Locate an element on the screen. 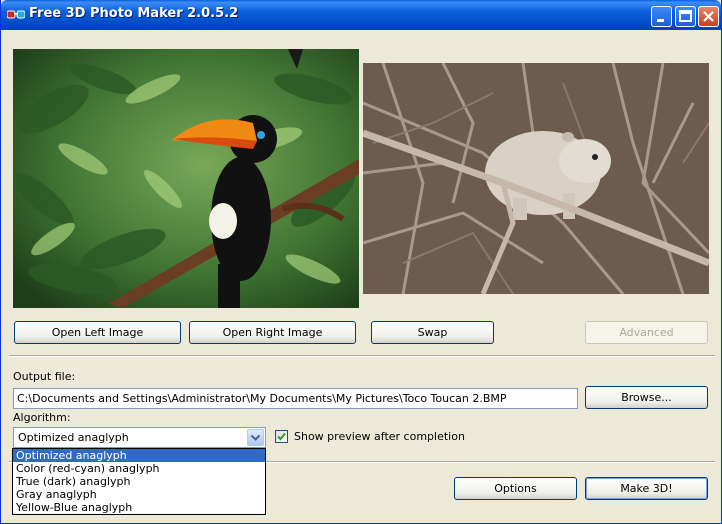 This screenshot has height=524, width=722. algorithm-option-true-dark: True (dark) anaglyph is located at coordinates (139, 481).